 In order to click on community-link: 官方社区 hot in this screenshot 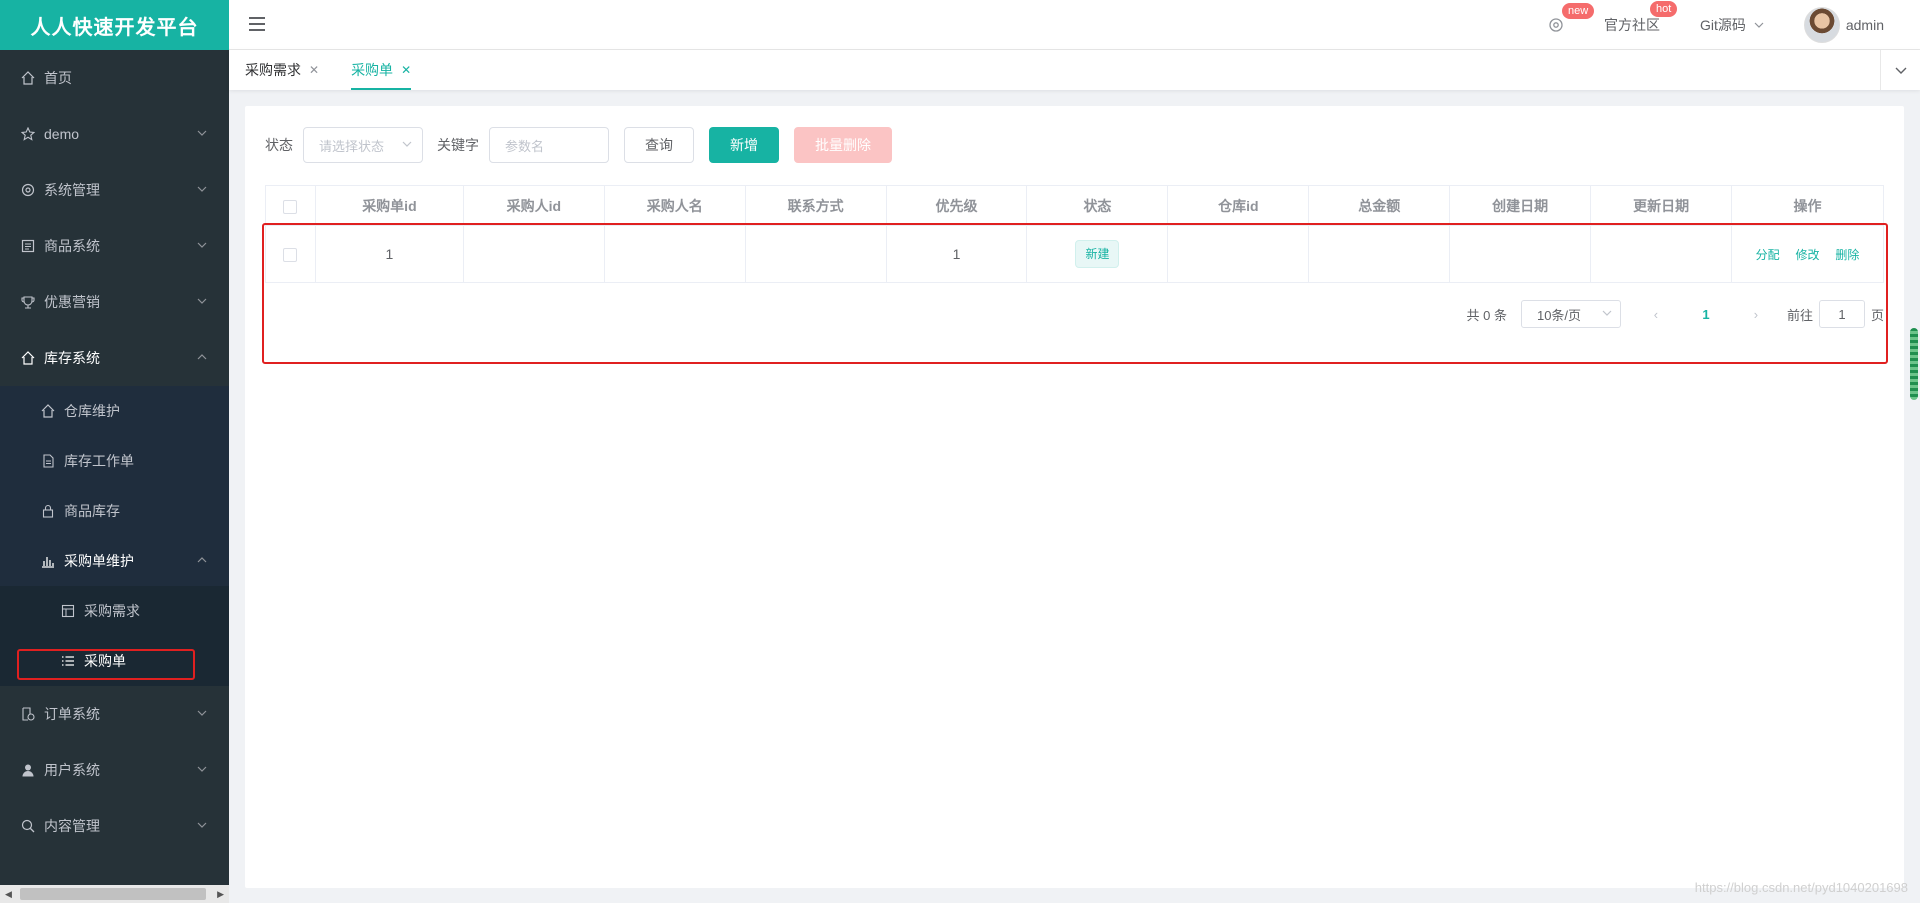, I will do `click(1640, 18)`.